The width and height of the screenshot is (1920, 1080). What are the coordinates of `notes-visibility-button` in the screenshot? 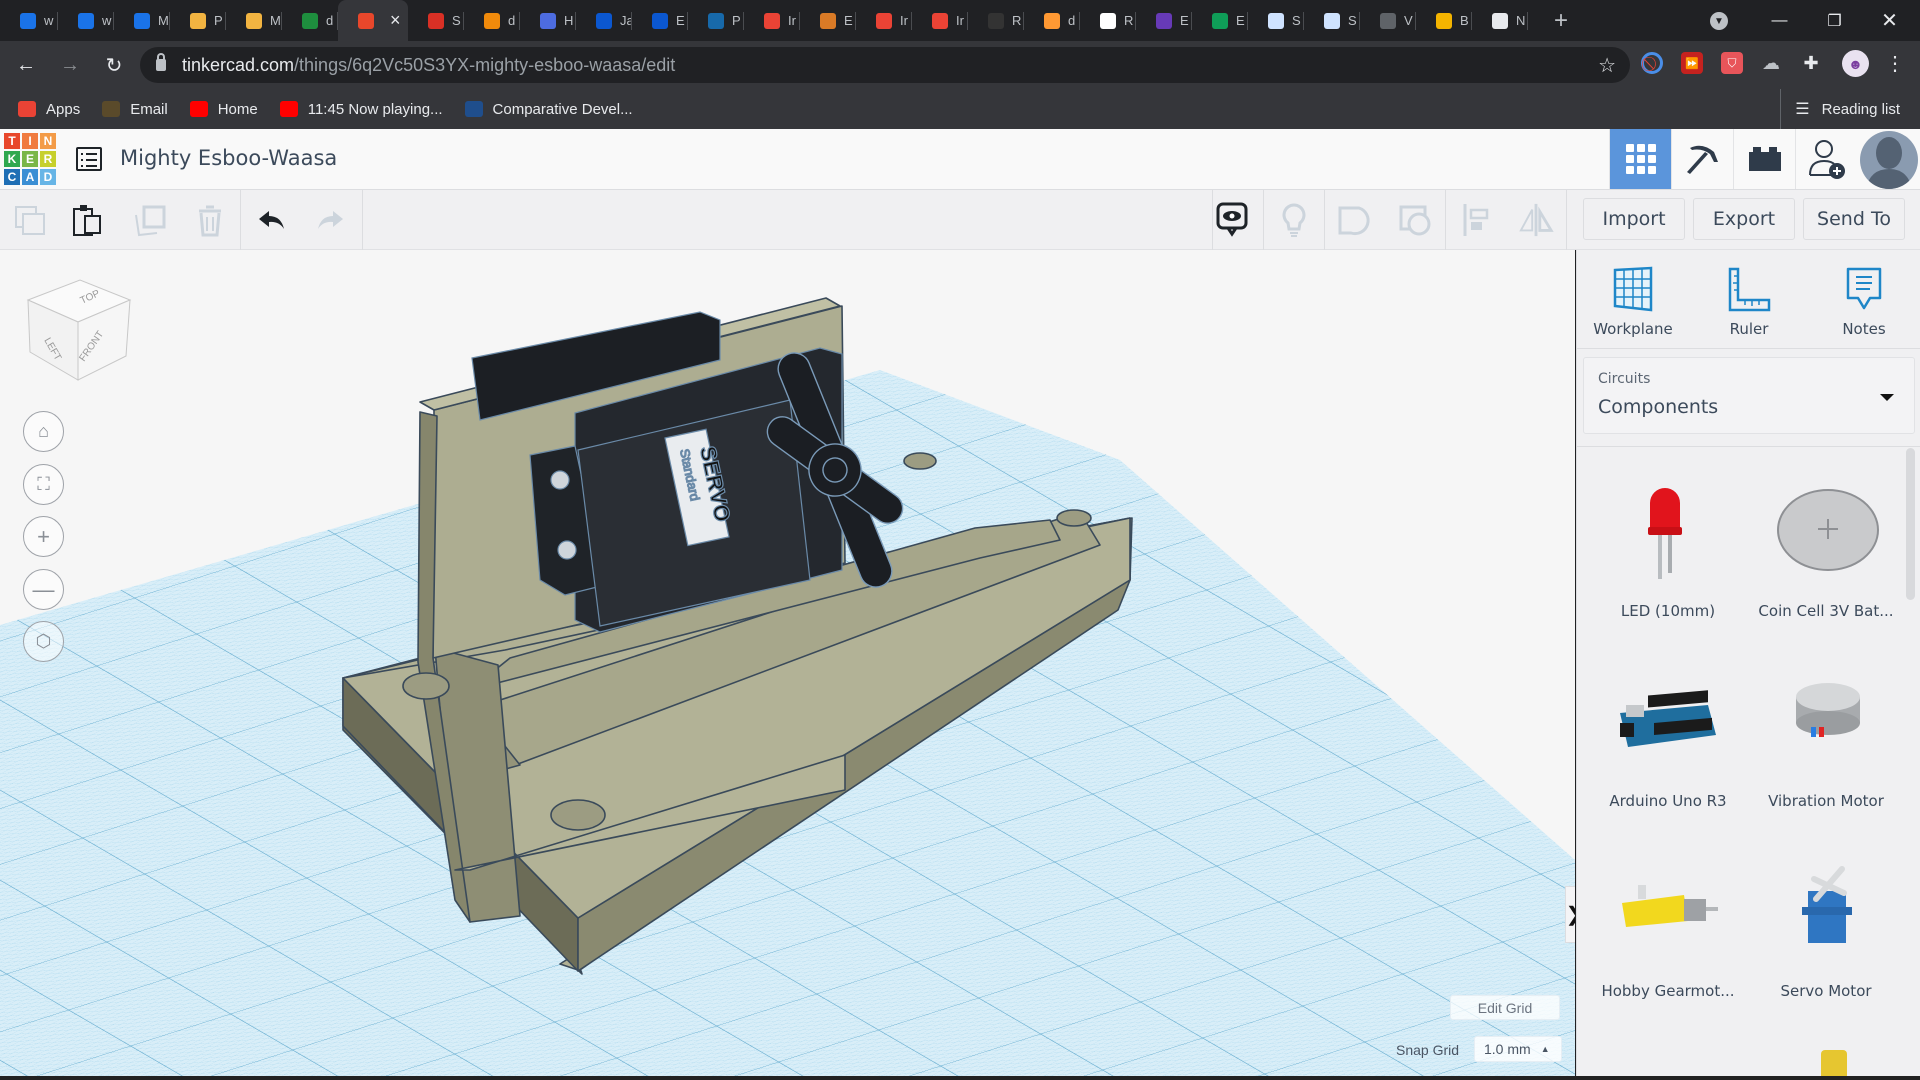 It's located at (1232, 220).